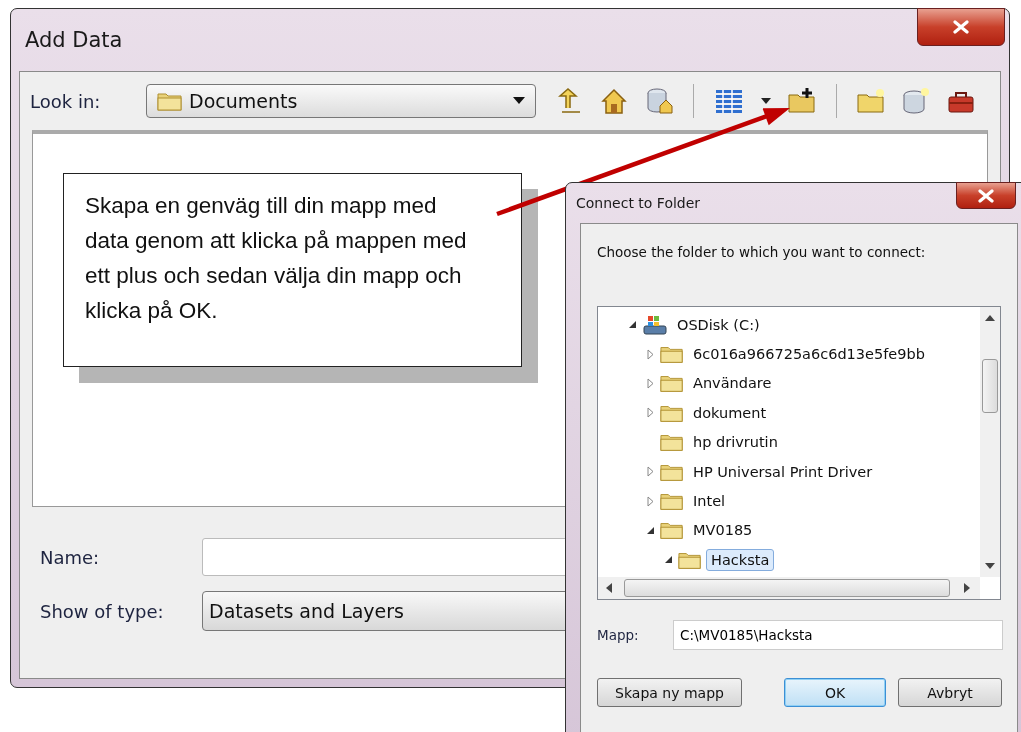 Image resolution: width=1021 pixels, height=732 pixels. Describe the element at coordinates (170, 101) in the screenshot. I see `folder-icon` at that location.